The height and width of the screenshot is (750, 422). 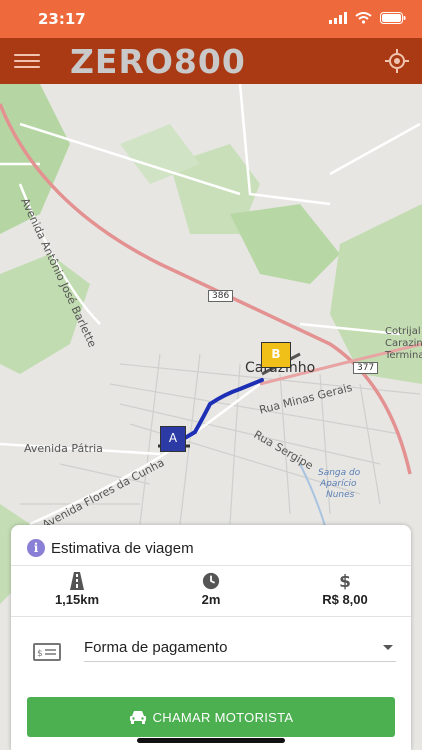 I want to click on map-label-sanga: Sanga do, so click(x=339, y=473).